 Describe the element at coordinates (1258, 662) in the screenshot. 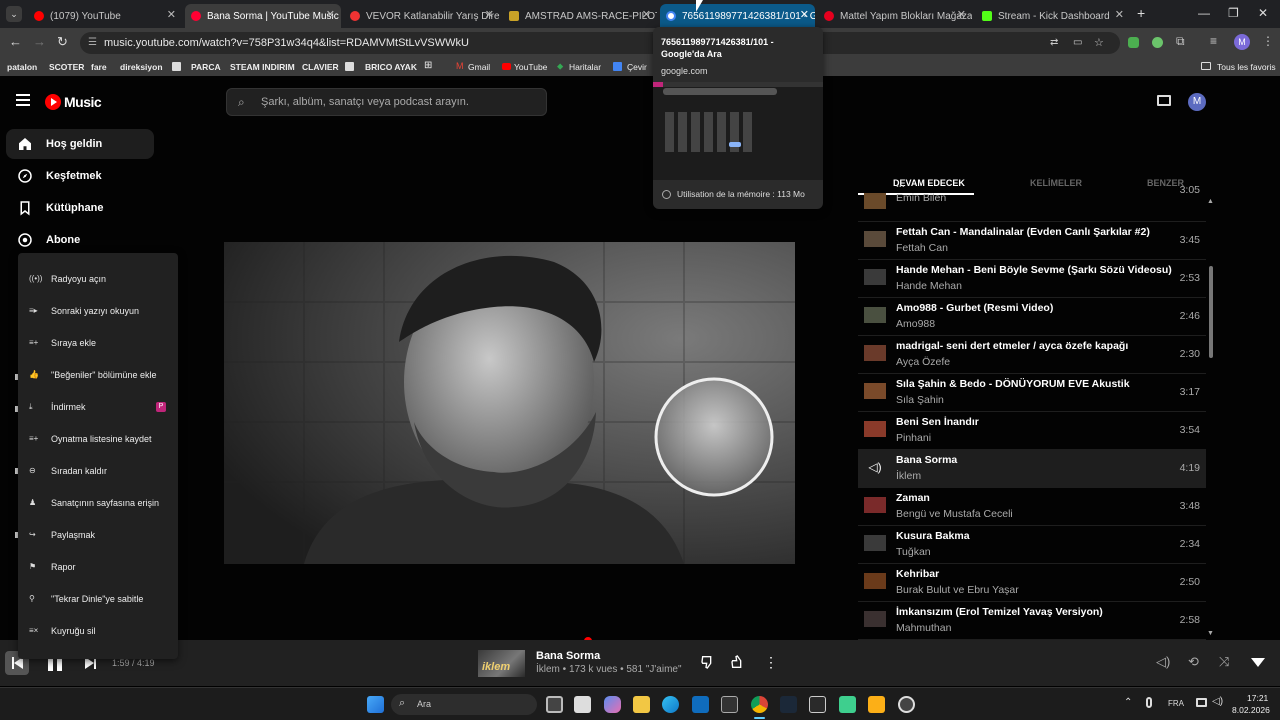

I see `expand-player-icon` at that location.